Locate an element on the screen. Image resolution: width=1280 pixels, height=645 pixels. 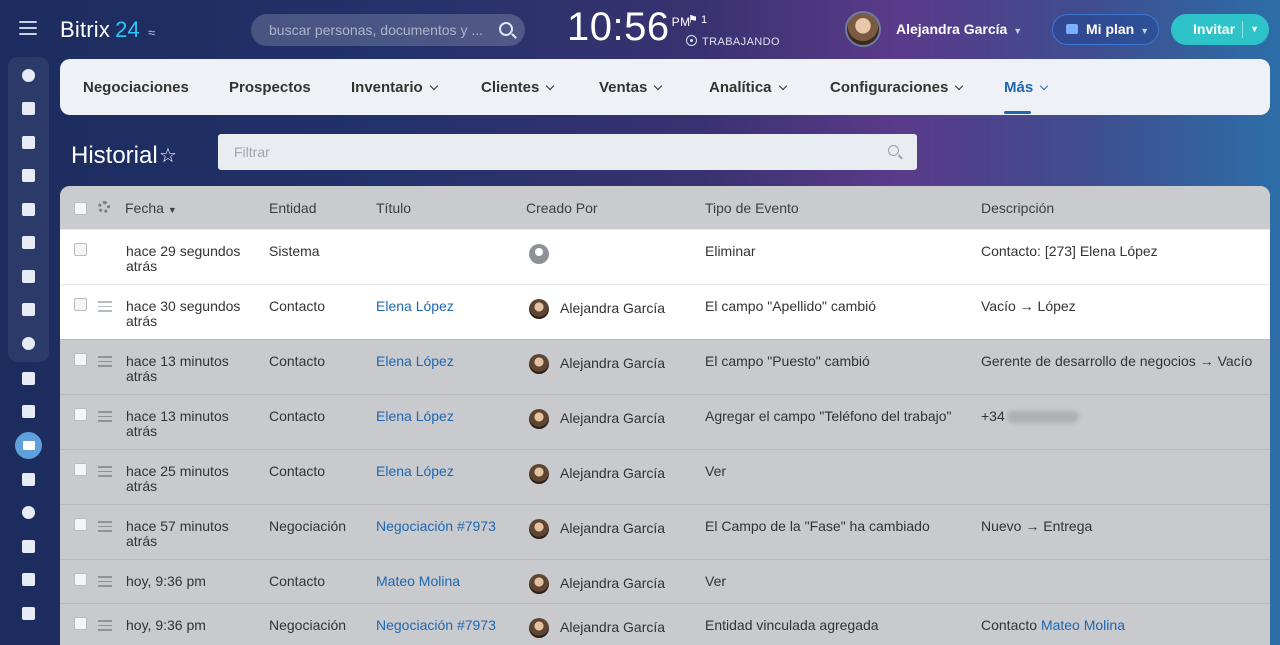
plan-label: Mi plan is located at coordinates (1110, 29).